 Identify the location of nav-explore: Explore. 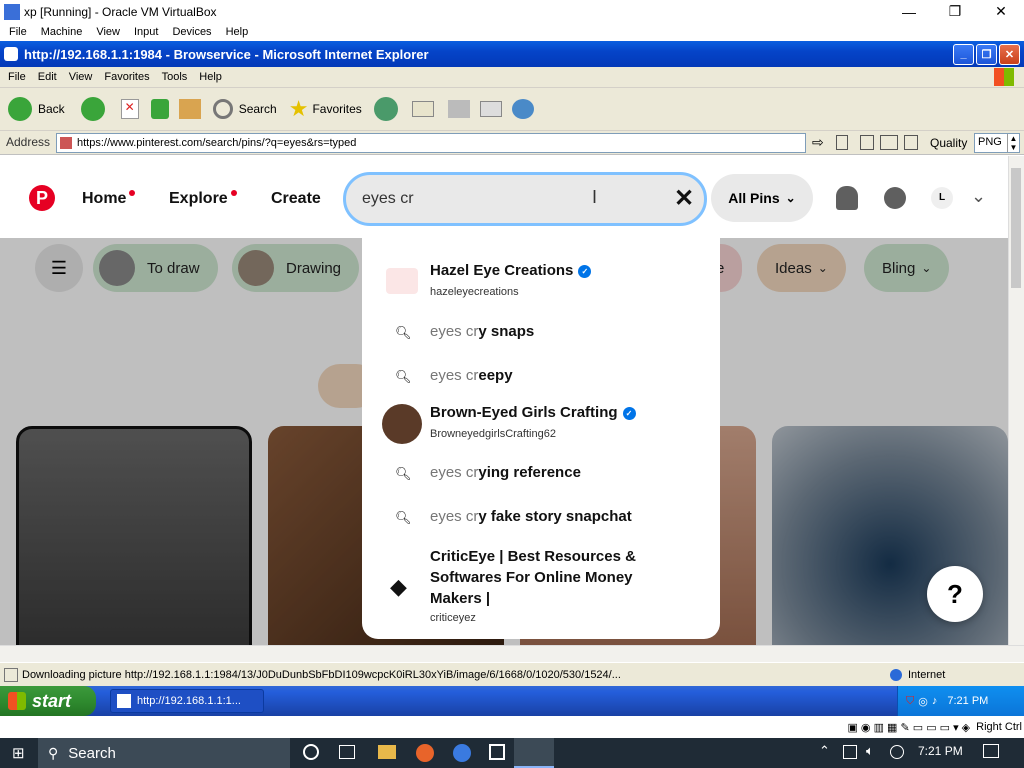
(203, 199).